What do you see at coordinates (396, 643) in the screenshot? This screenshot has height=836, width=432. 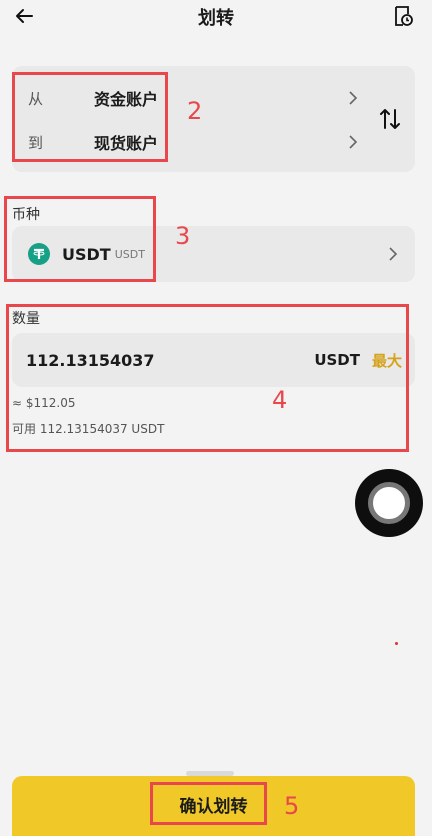 I see `decorative-dot` at bounding box center [396, 643].